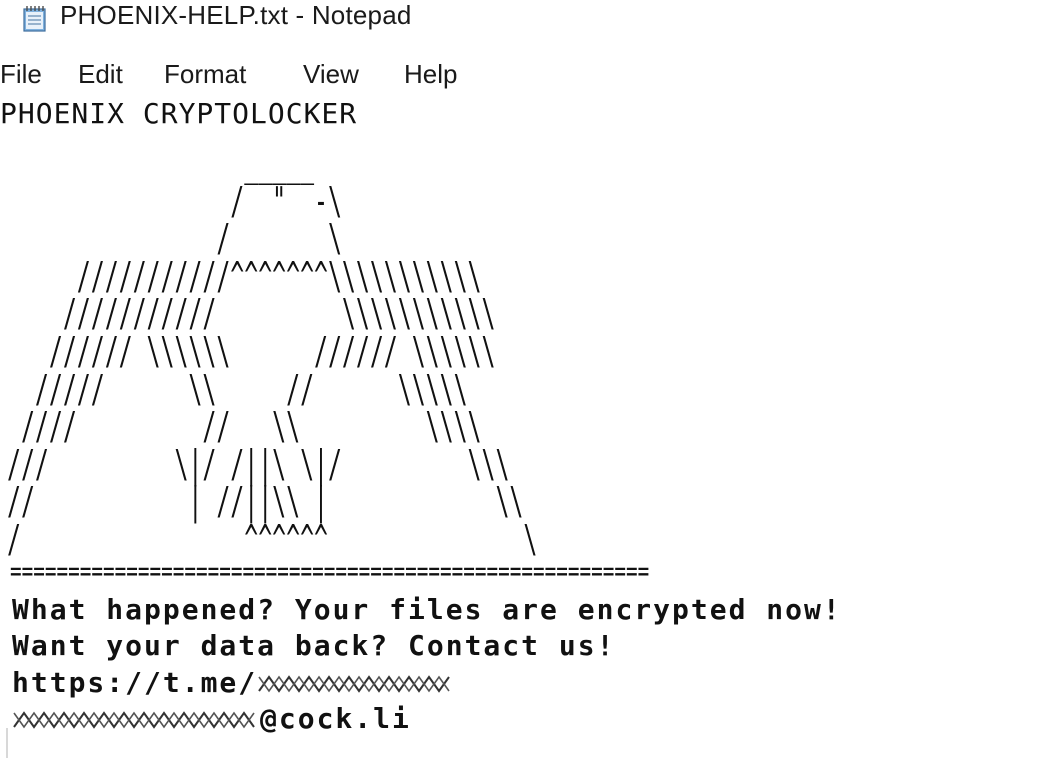 The image size is (1047, 760). I want to click on message-contact-us: Want your data back? Contact us!, so click(314, 645).